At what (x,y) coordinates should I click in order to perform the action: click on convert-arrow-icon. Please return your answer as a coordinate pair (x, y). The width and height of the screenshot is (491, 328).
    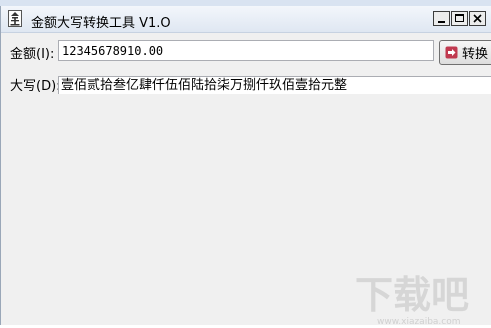
    Looking at the image, I should click on (451, 52).